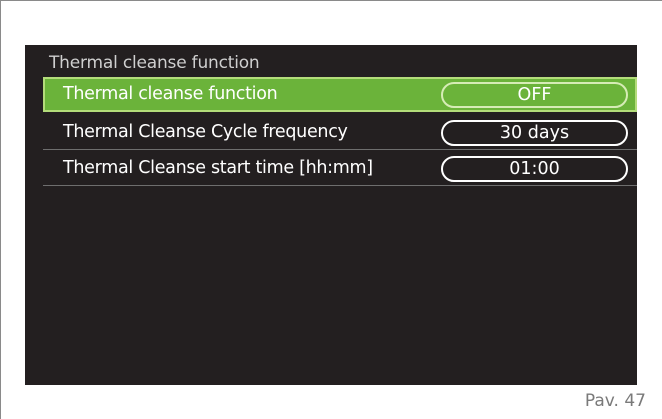 The width and height of the screenshot is (662, 419). What do you see at coordinates (534, 133) in the screenshot?
I see `setting-value-pill: 30 days` at bounding box center [534, 133].